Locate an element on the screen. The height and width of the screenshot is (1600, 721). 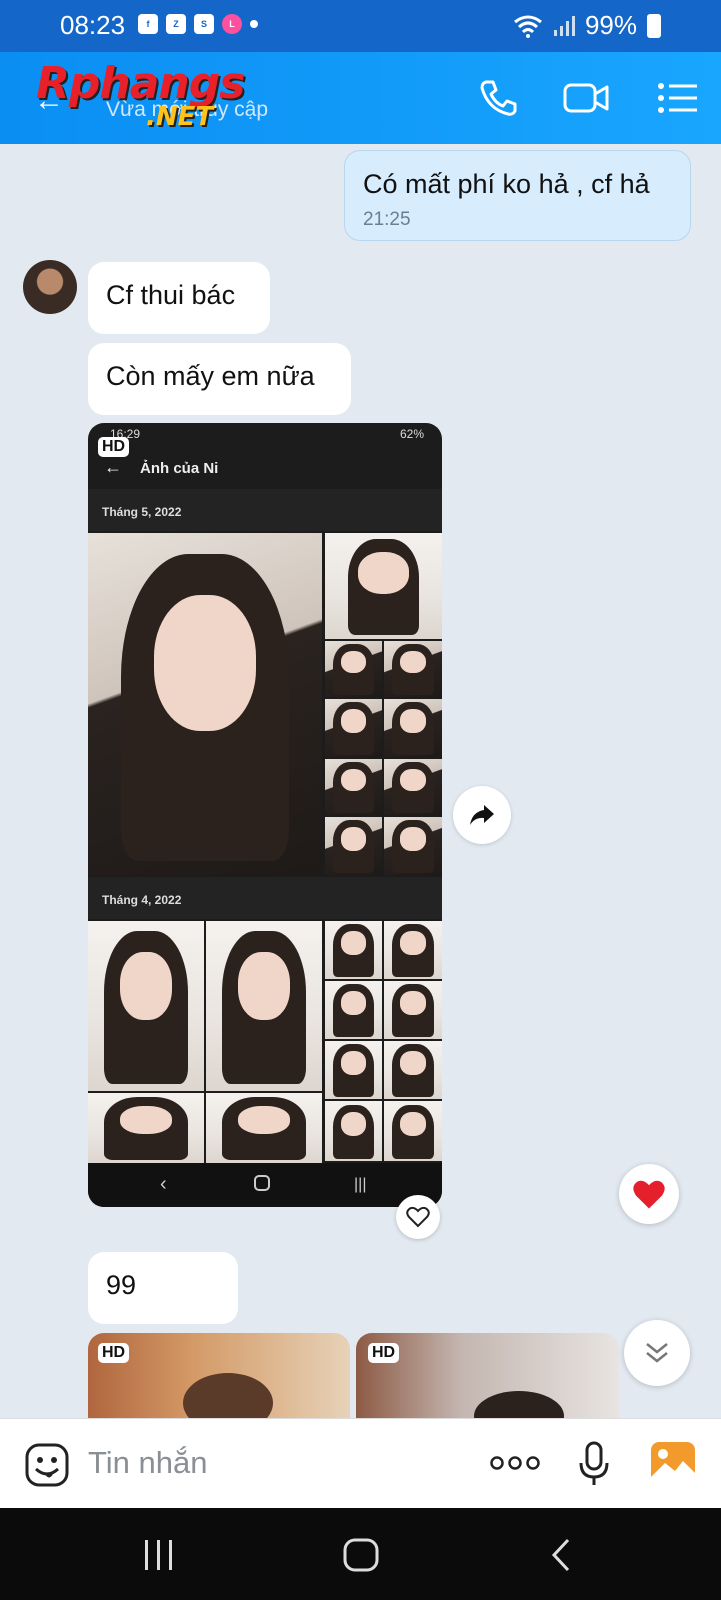
wifi-icon is located at coordinates (528, 26).